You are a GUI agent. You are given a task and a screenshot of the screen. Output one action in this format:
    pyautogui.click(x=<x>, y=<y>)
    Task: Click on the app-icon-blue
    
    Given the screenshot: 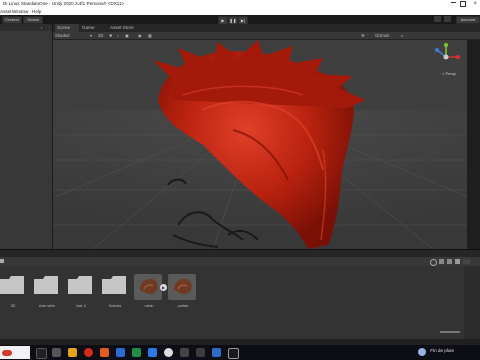 What is the action you would take?
    pyautogui.click(x=216, y=352)
    